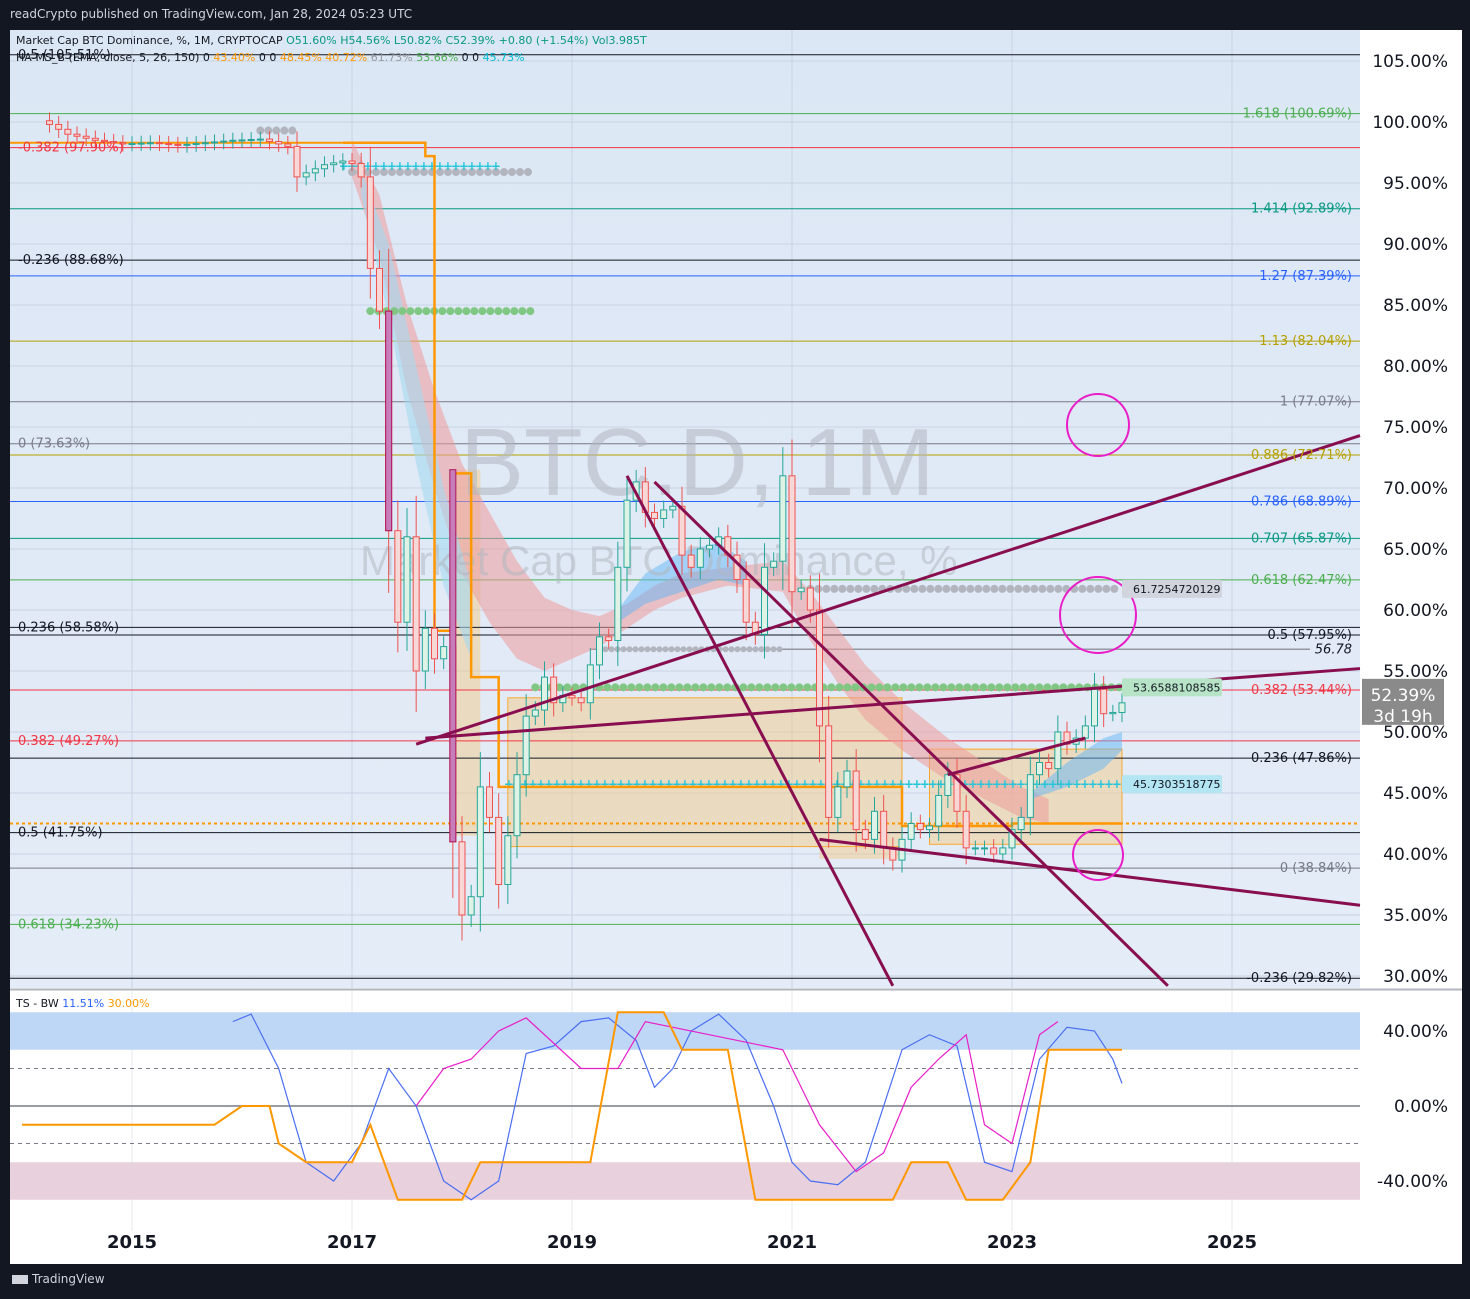 This screenshot has width=1470, height=1299. Describe the element at coordinates (1415, 916) in the screenshot. I see `price-tick-label: 35.00%` at that location.